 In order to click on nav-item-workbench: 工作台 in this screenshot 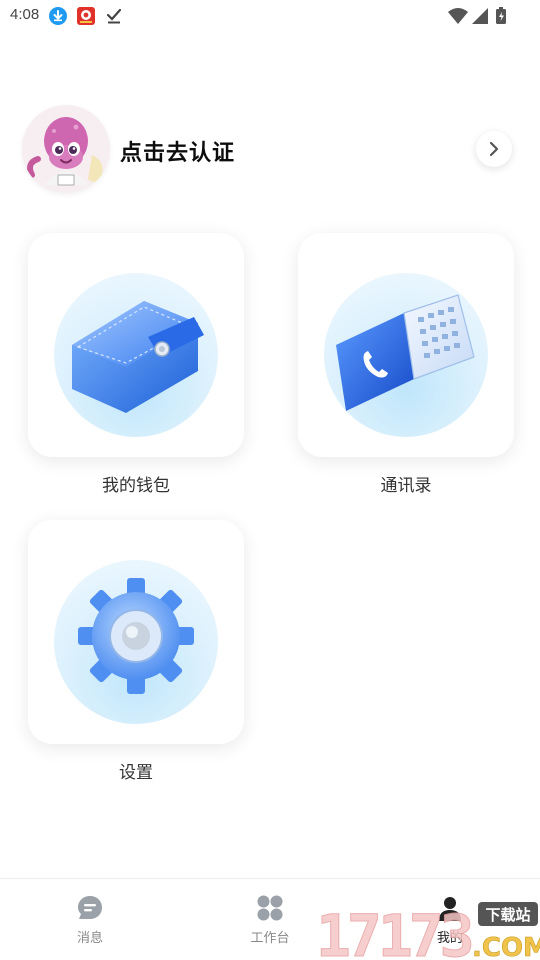, I will do `click(270, 919)`.